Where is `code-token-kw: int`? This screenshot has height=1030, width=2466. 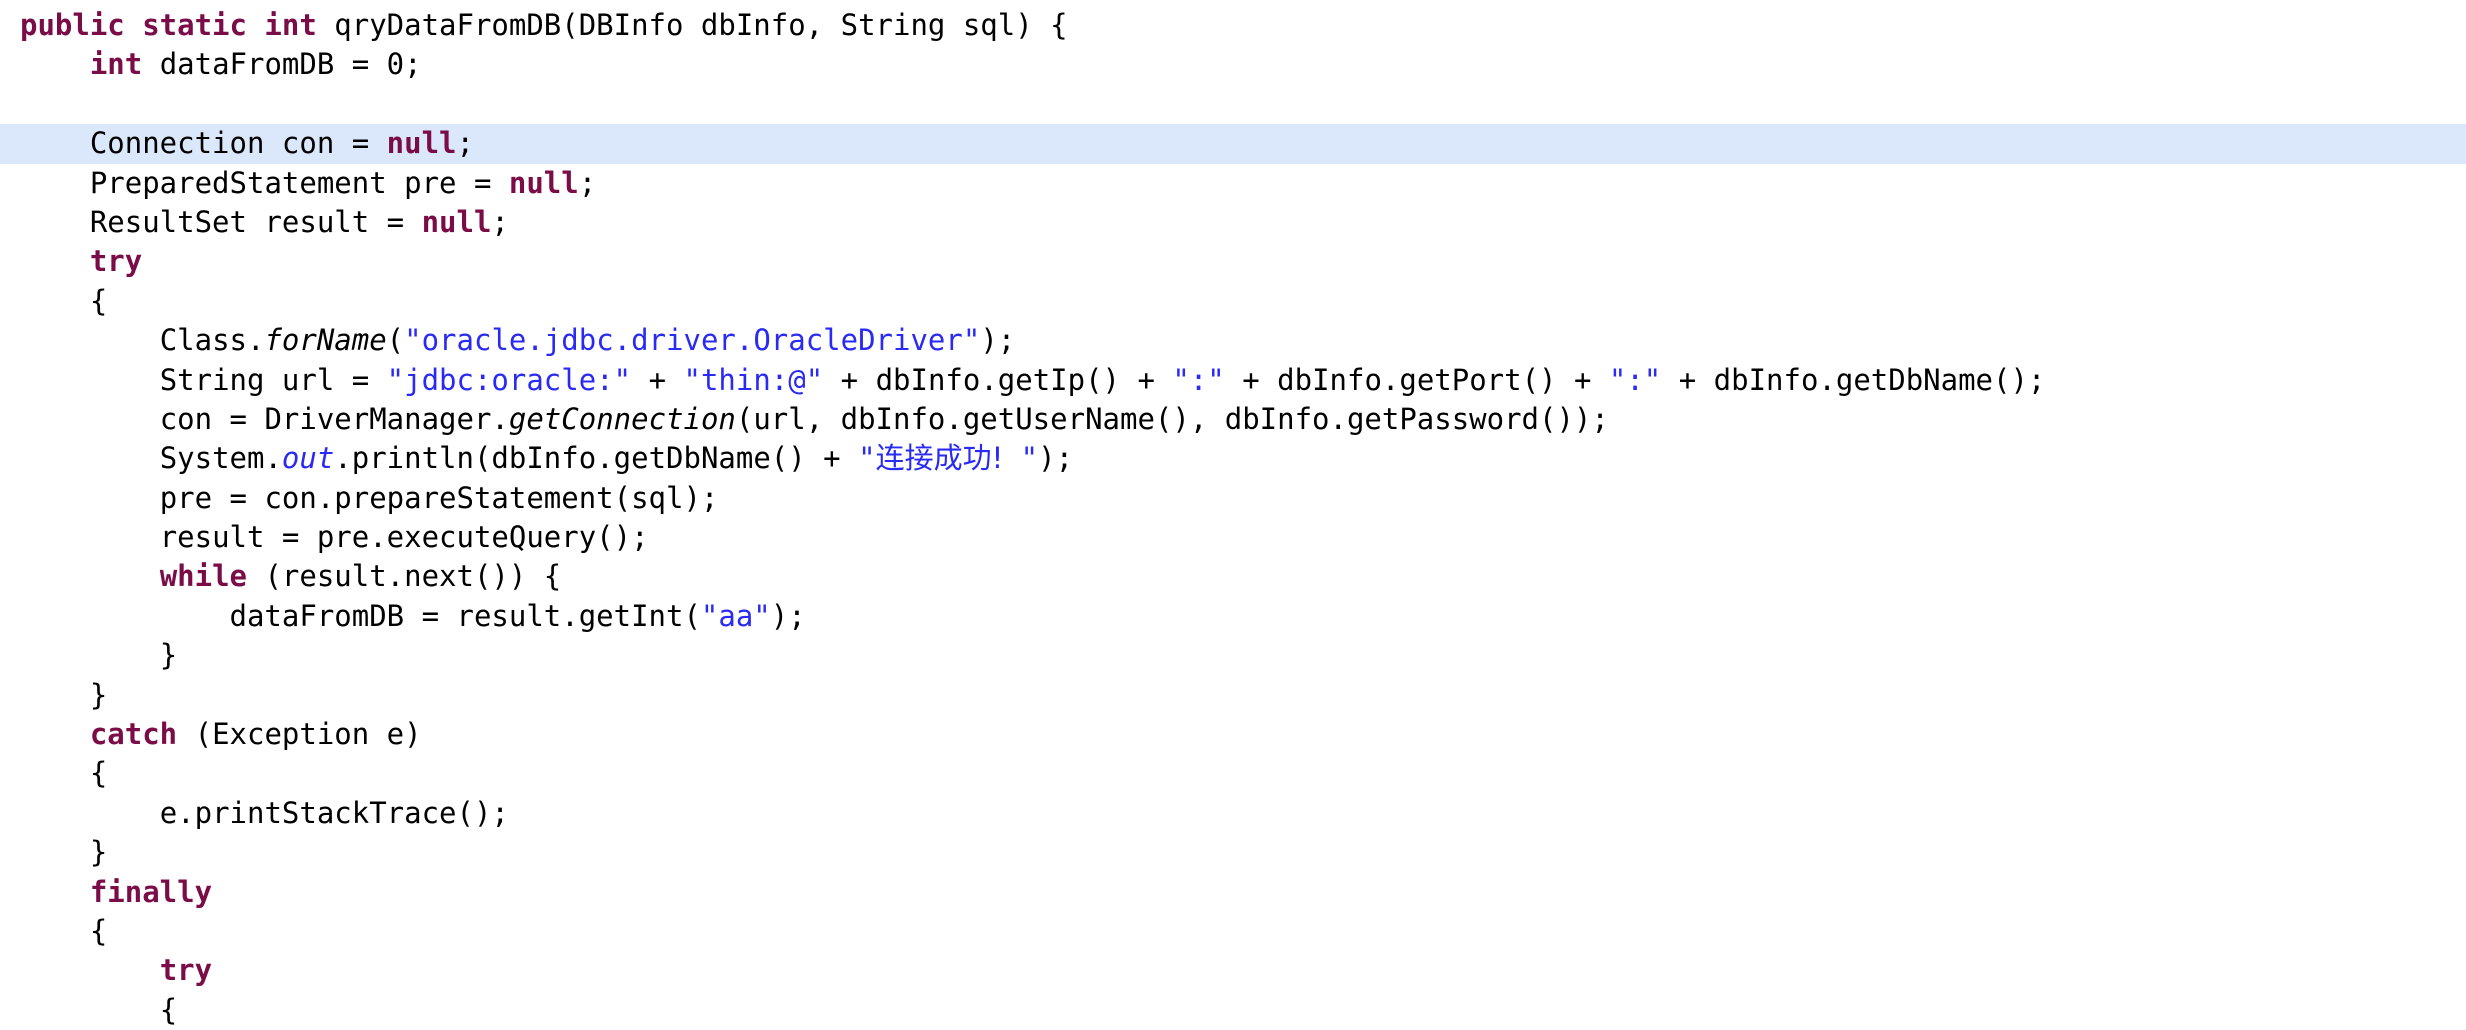
code-token-kw: int is located at coordinates (124, 64).